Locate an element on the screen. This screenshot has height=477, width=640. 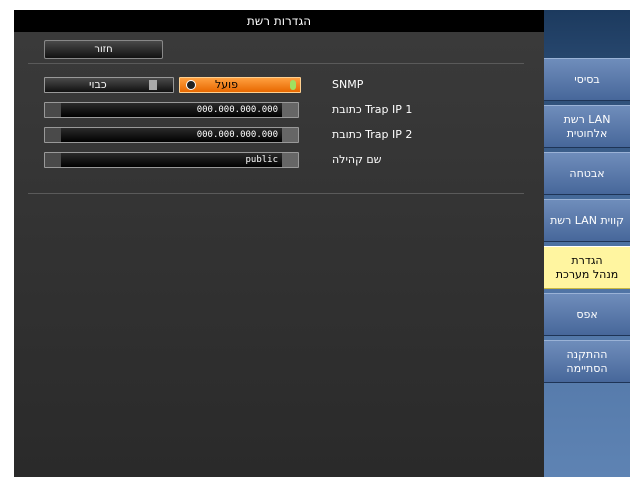
toggle-knob-icon is located at coordinates (153, 85).